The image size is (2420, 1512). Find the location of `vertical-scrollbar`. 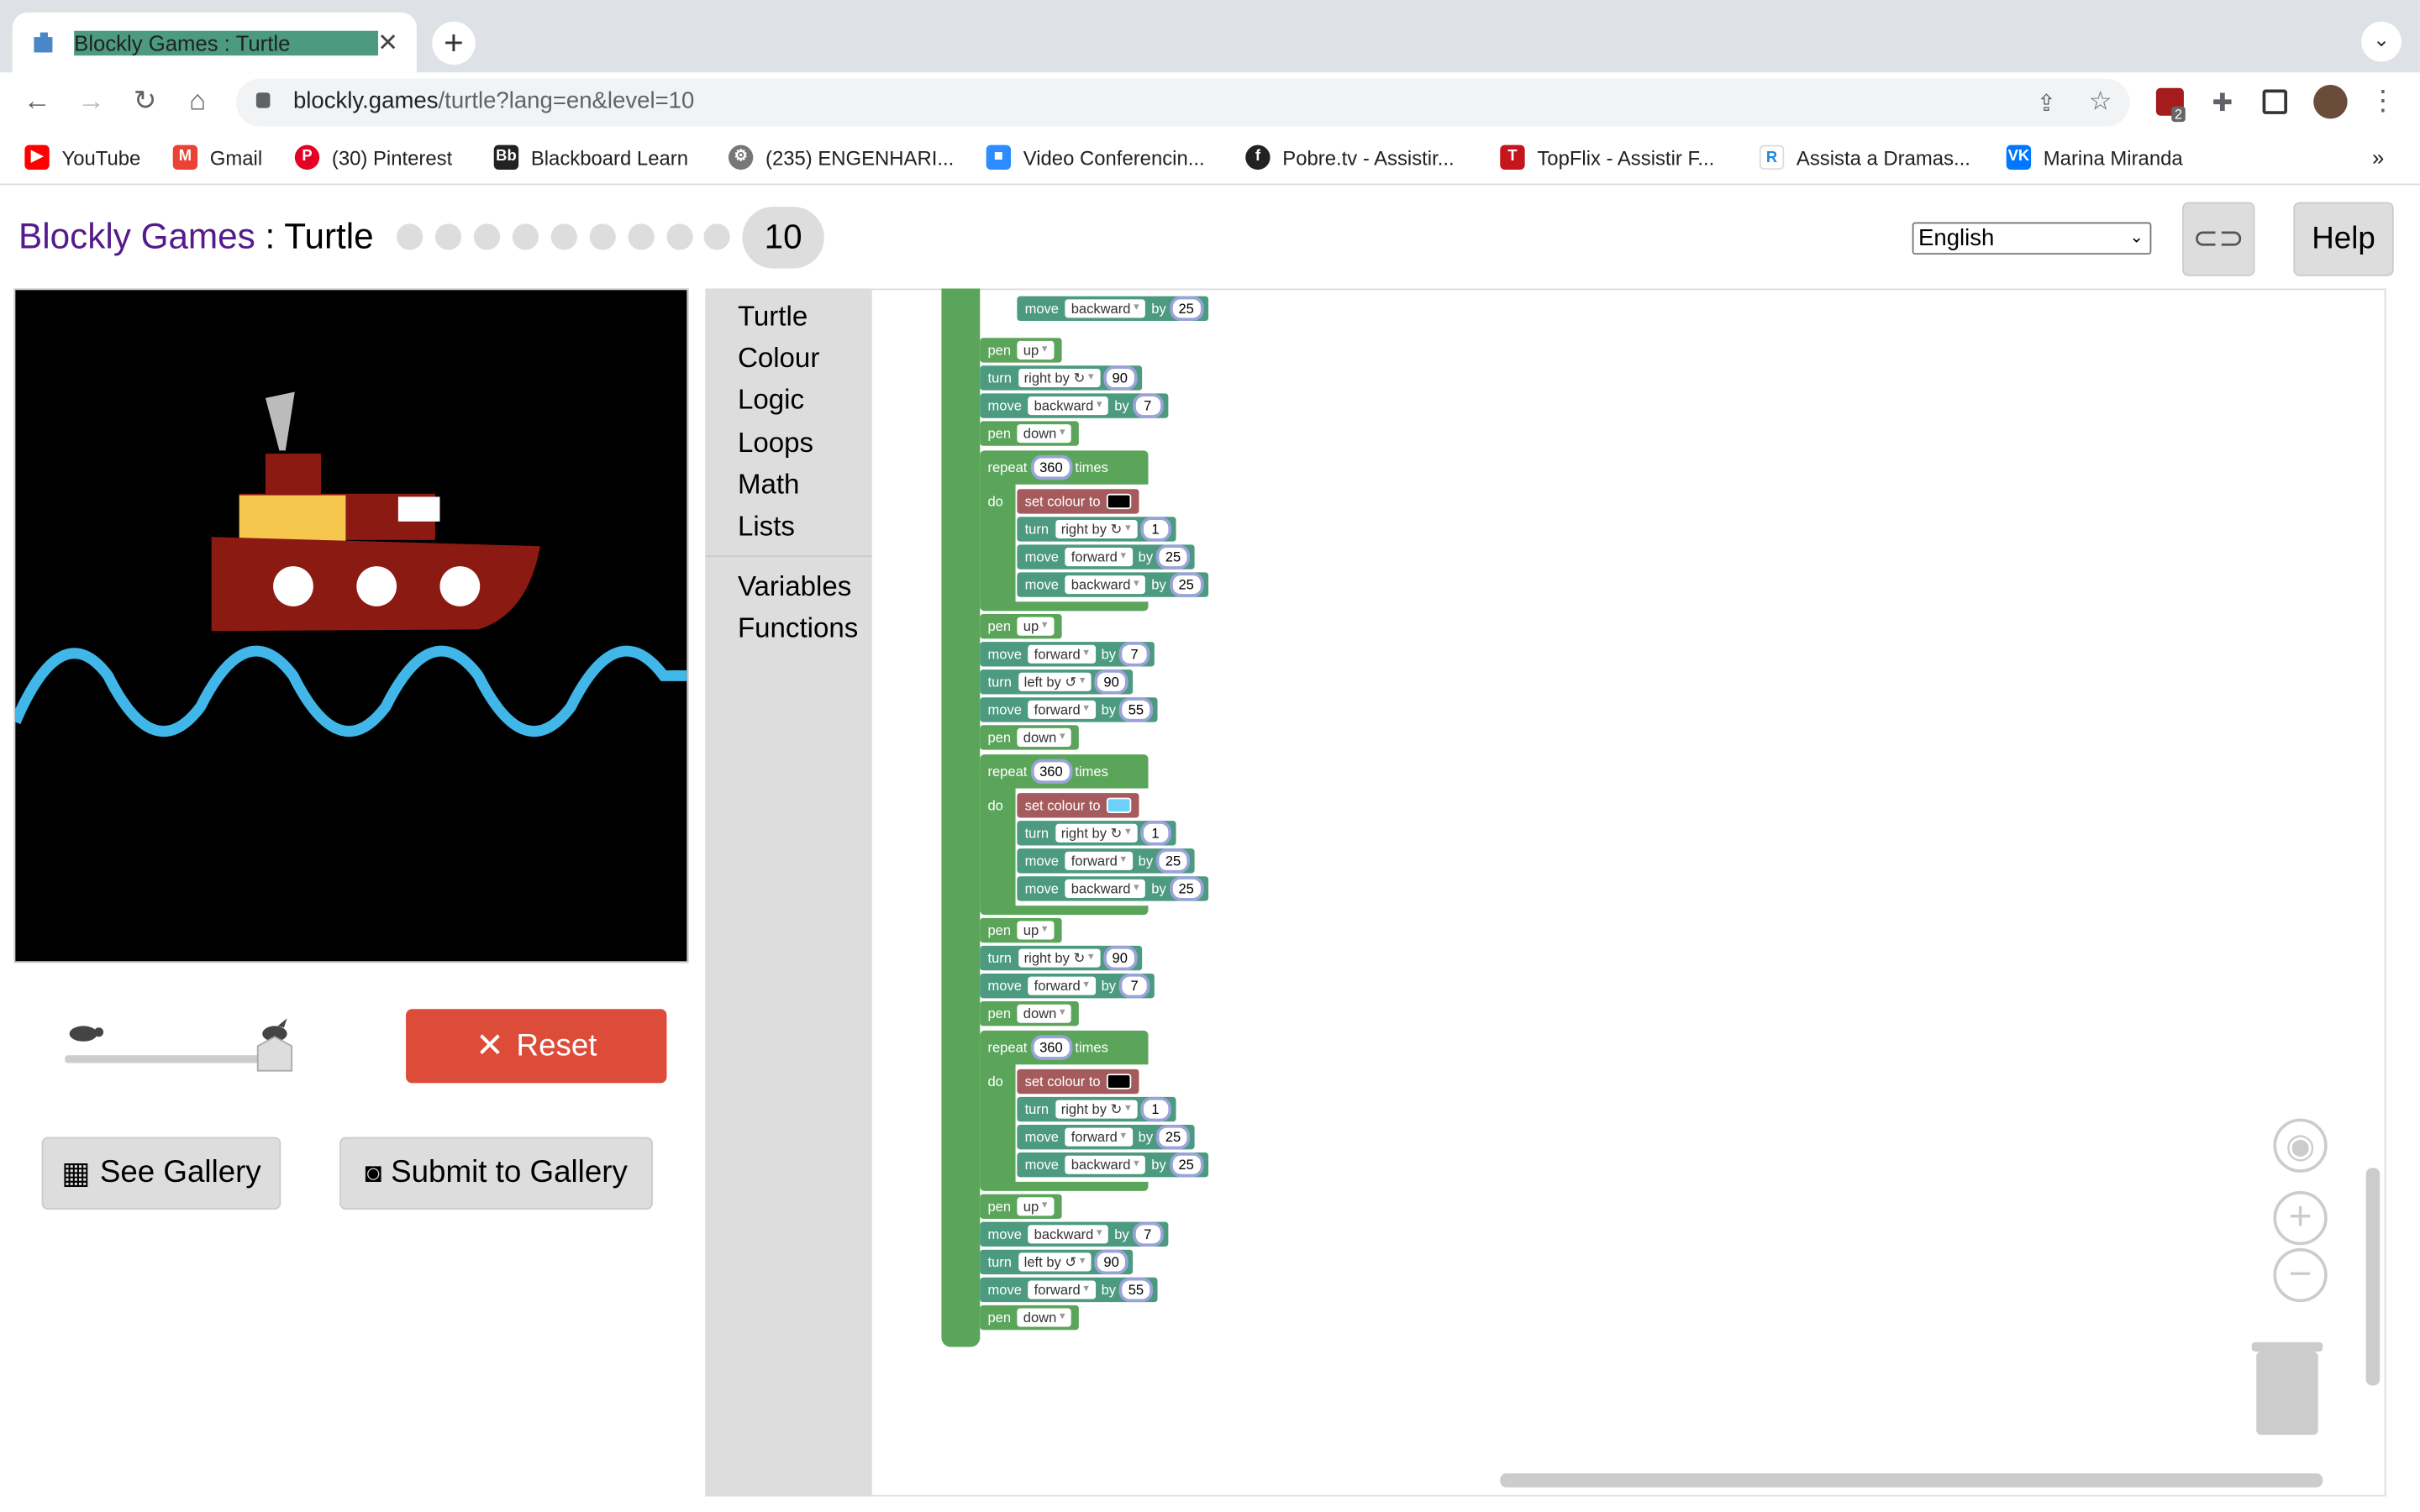

vertical-scrollbar is located at coordinates (2373, 1277).